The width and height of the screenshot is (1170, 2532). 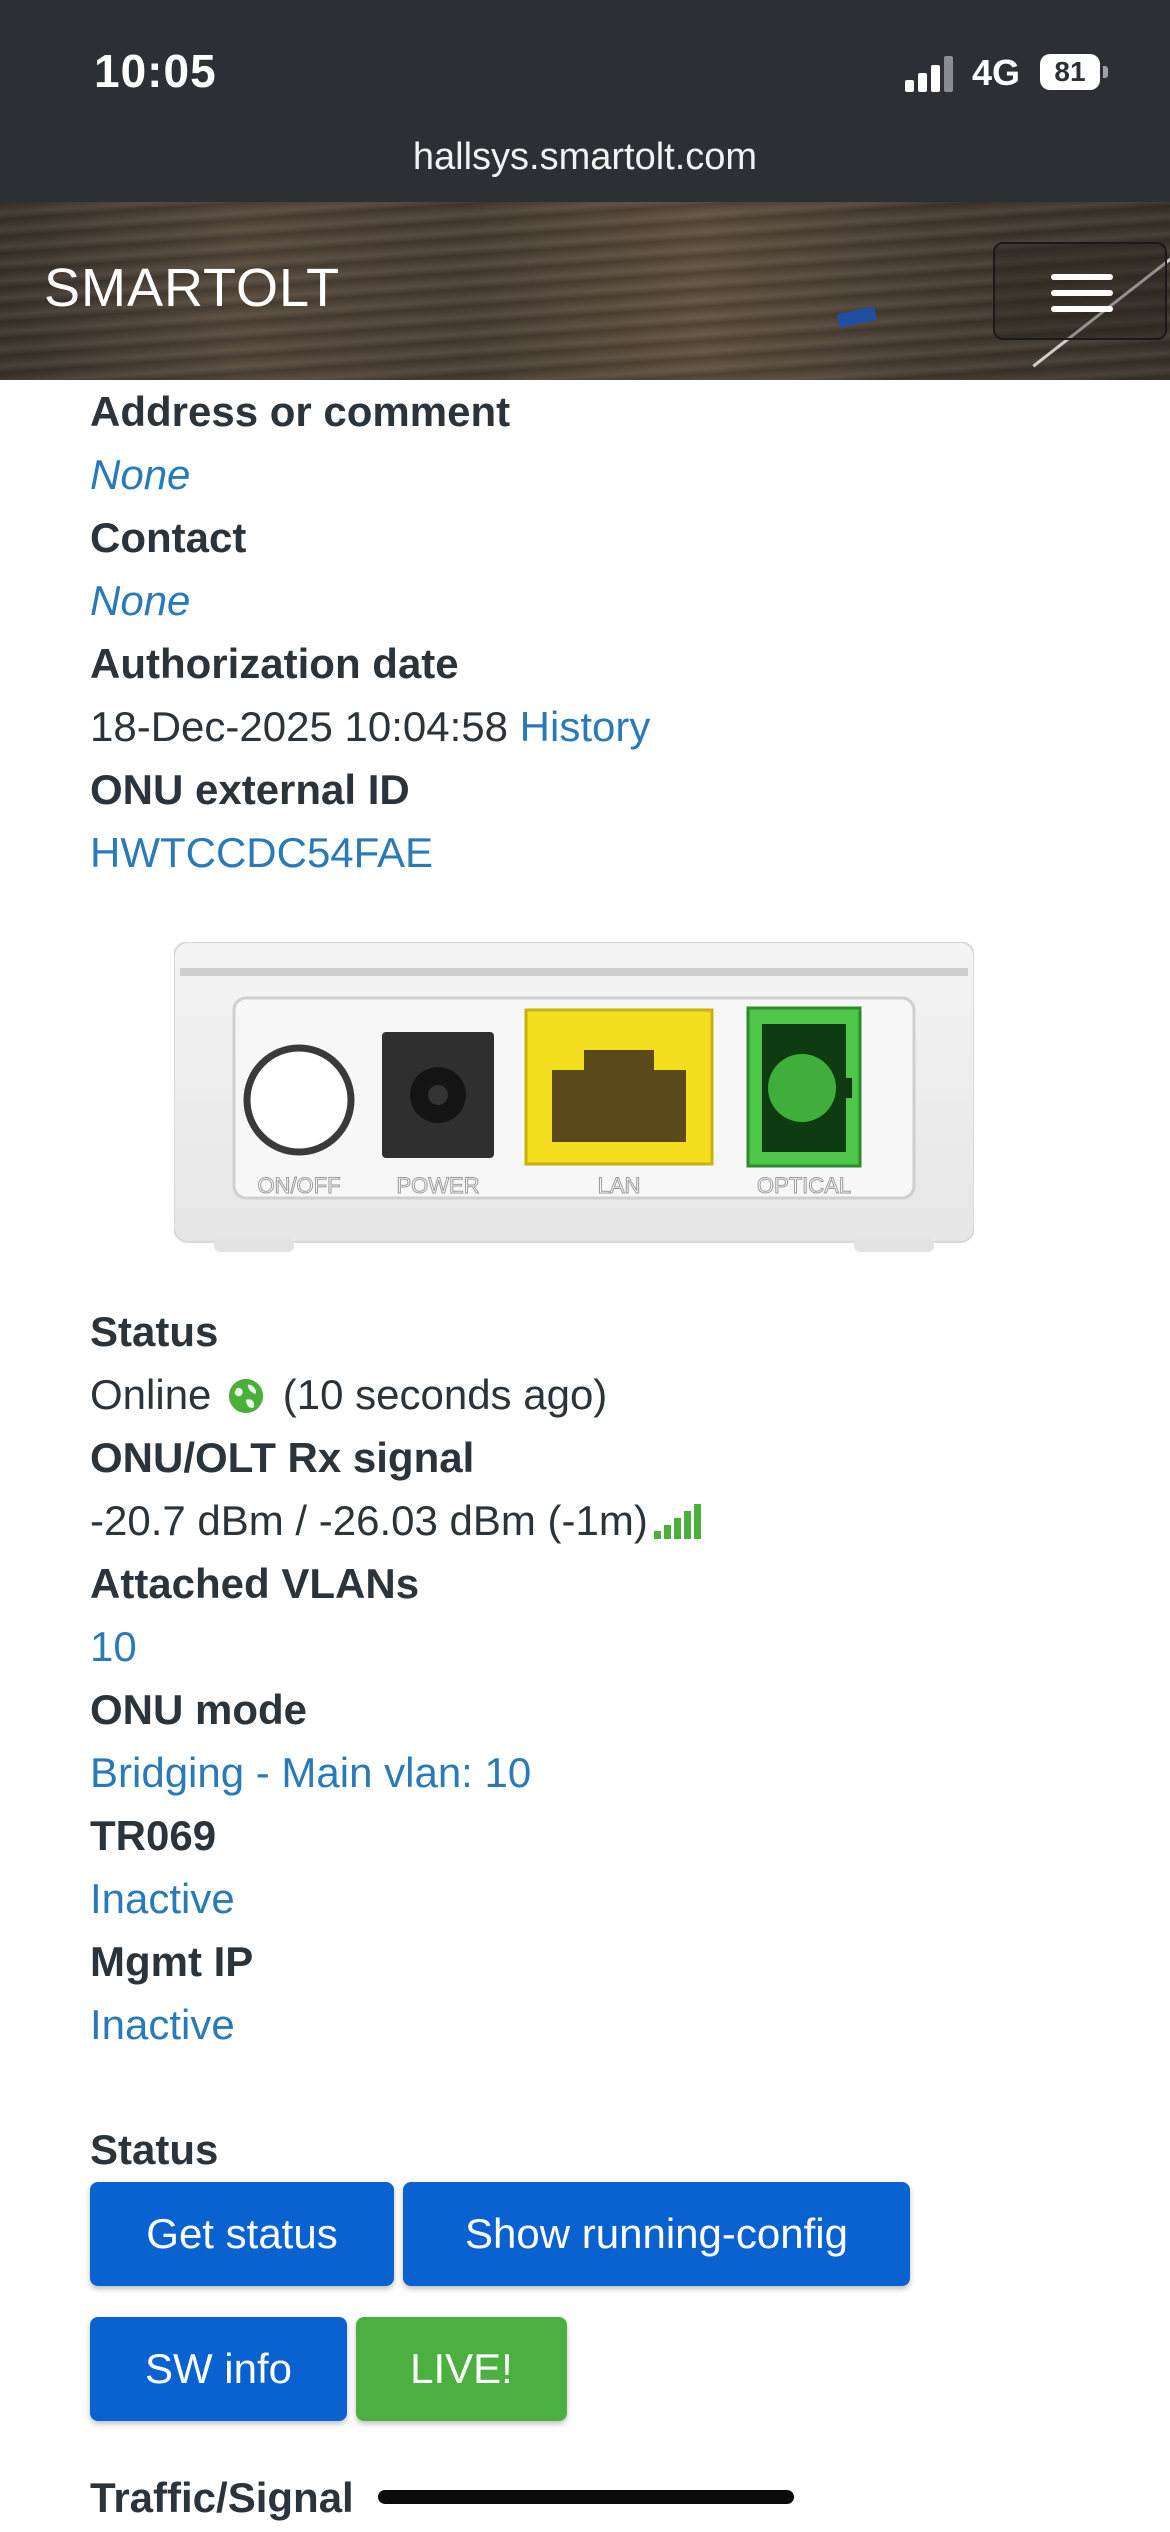 What do you see at coordinates (250, 789) in the screenshot?
I see `onu-external-id-label: ONU external ID` at bounding box center [250, 789].